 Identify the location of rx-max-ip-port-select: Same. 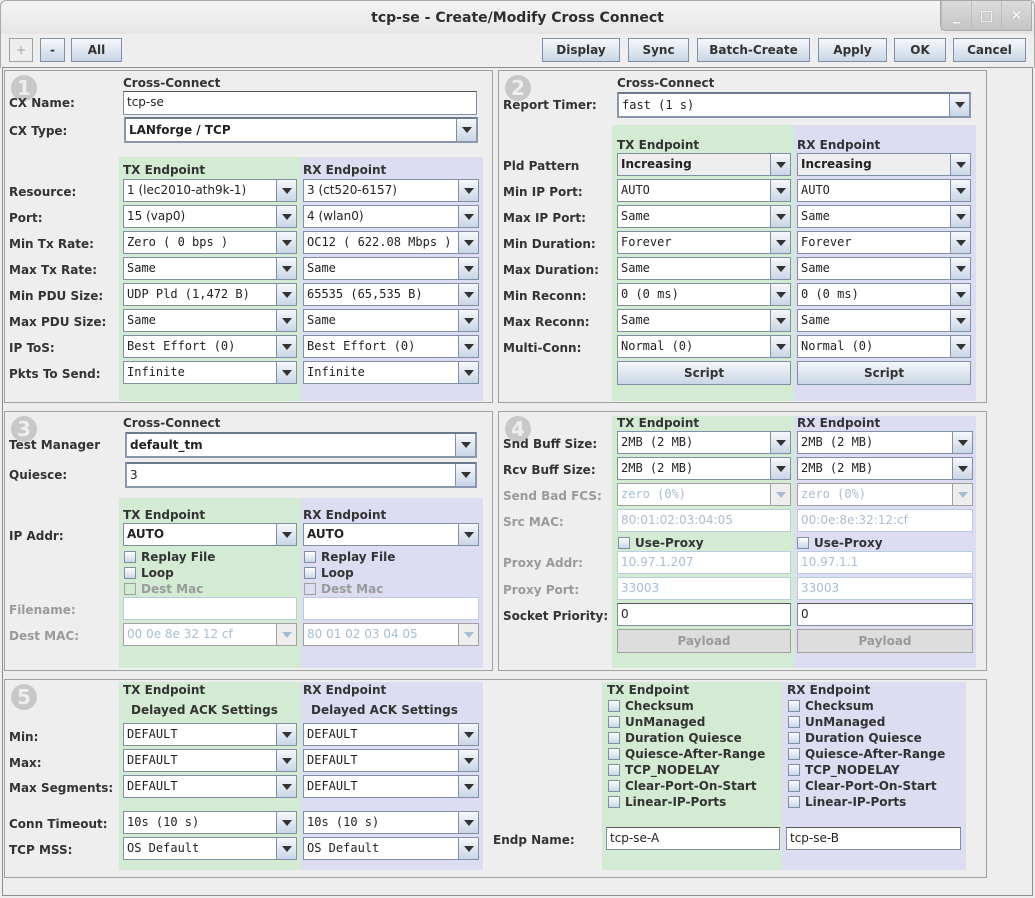
(884, 216).